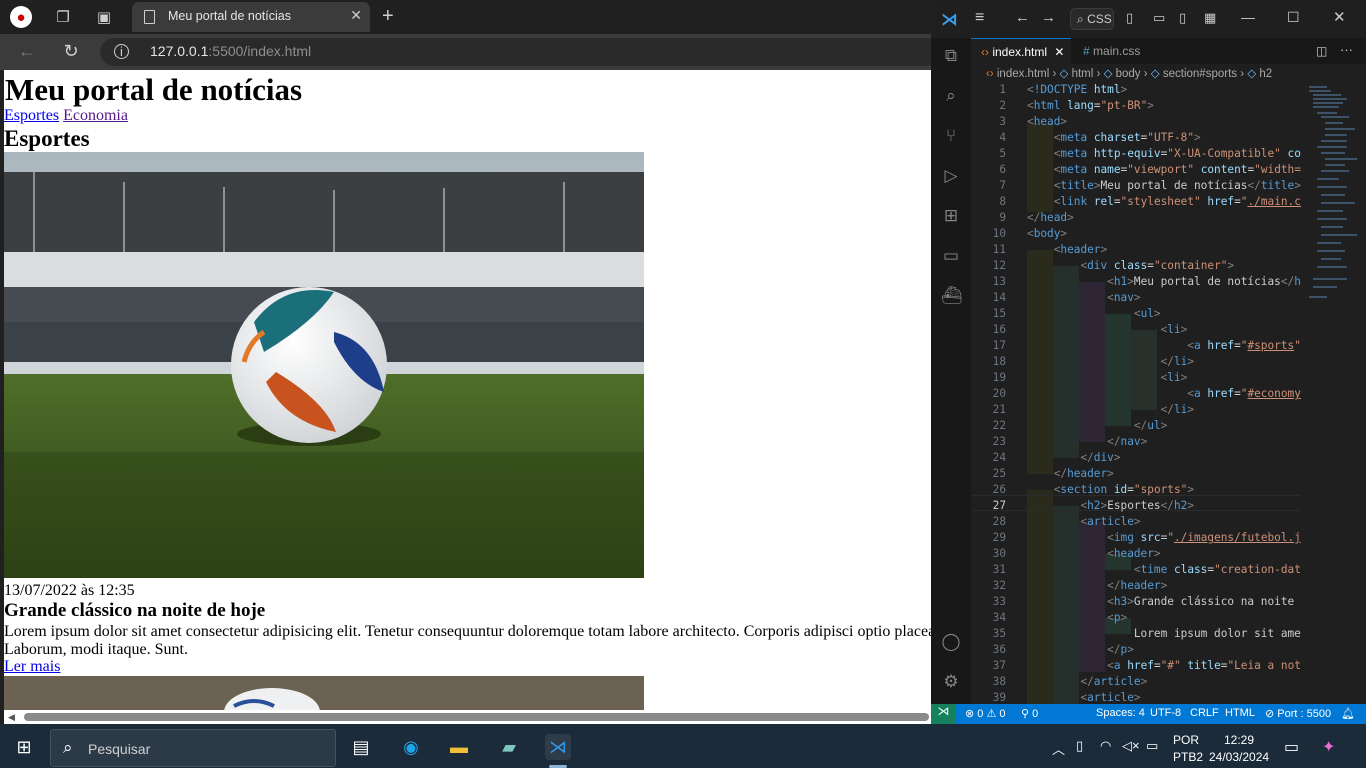 The image size is (1366, 768). Describe the element at coordinates (1291, 747) in the screenshot. I see `notification-center-icon: ▭` at that location.